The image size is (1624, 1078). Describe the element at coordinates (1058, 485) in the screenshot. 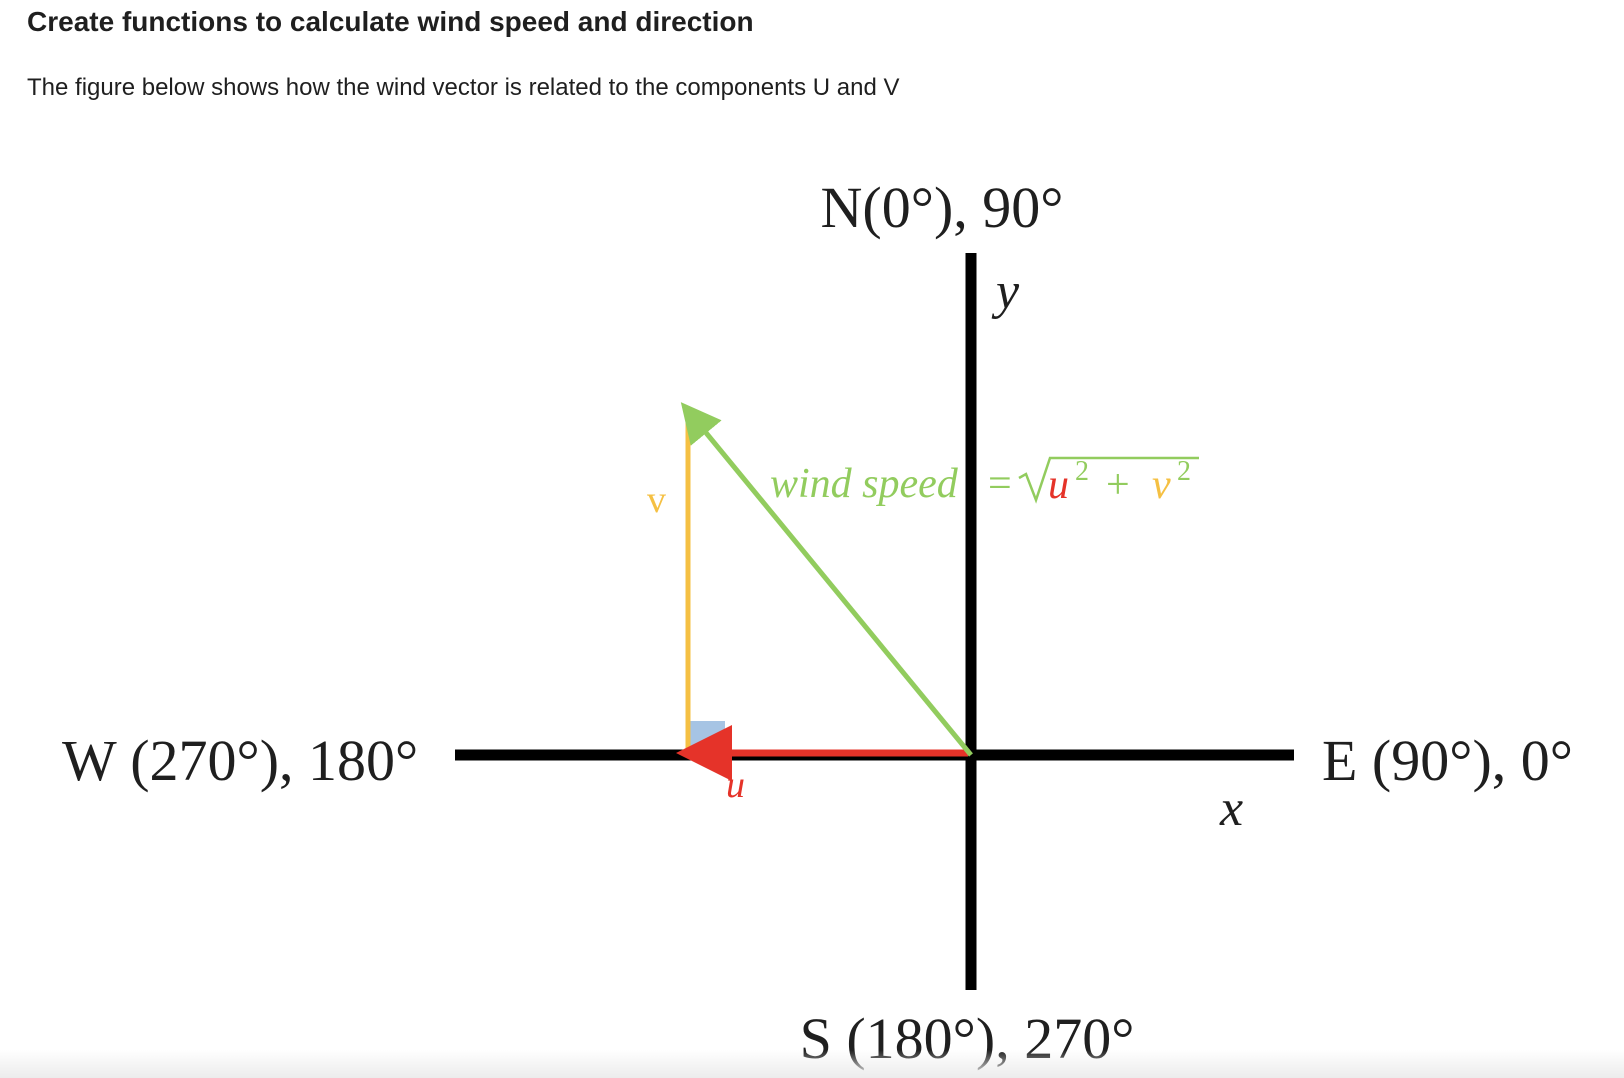

I see `formula-u-variable: u` at that location.